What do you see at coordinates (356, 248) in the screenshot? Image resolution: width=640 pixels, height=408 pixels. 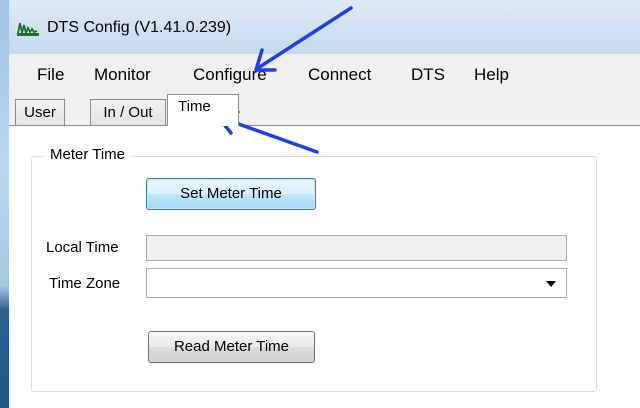 I see `local-time-field` at bounding box center [356, 248].